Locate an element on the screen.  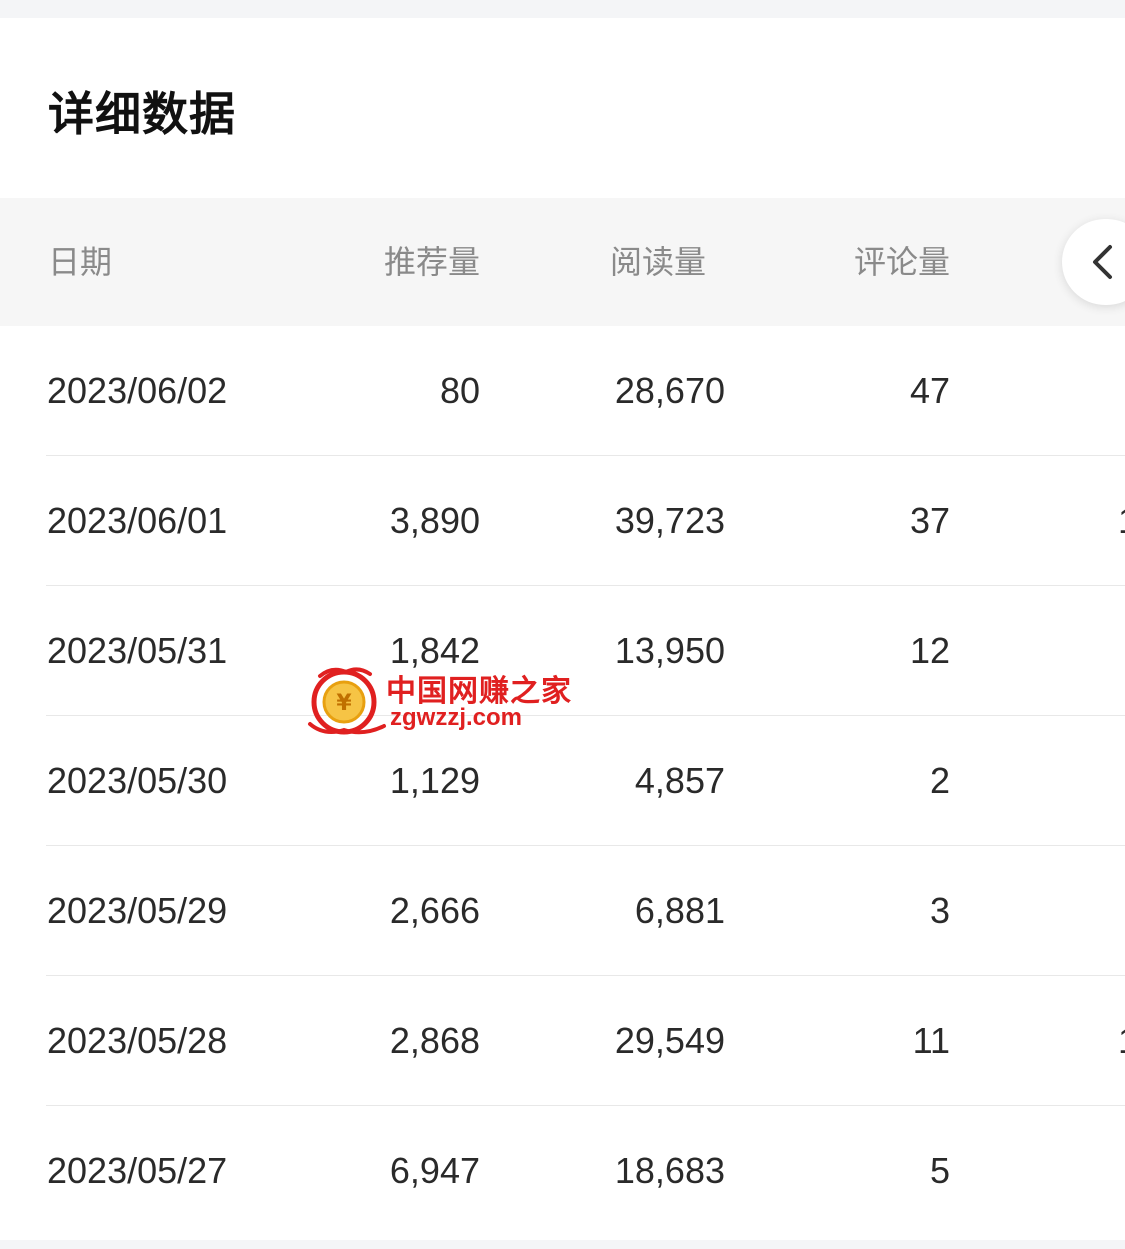
cell-read: 13,950 is located at coordinates (669, 650).